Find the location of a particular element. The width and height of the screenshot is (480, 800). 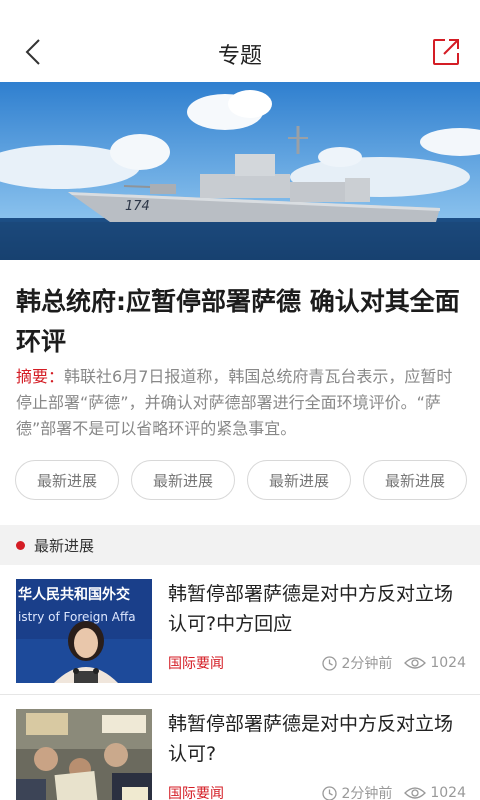

article-headline: 韩总统府:应暂停部署萨德 确认对其全面环评 is located at coordinates (238, 321).